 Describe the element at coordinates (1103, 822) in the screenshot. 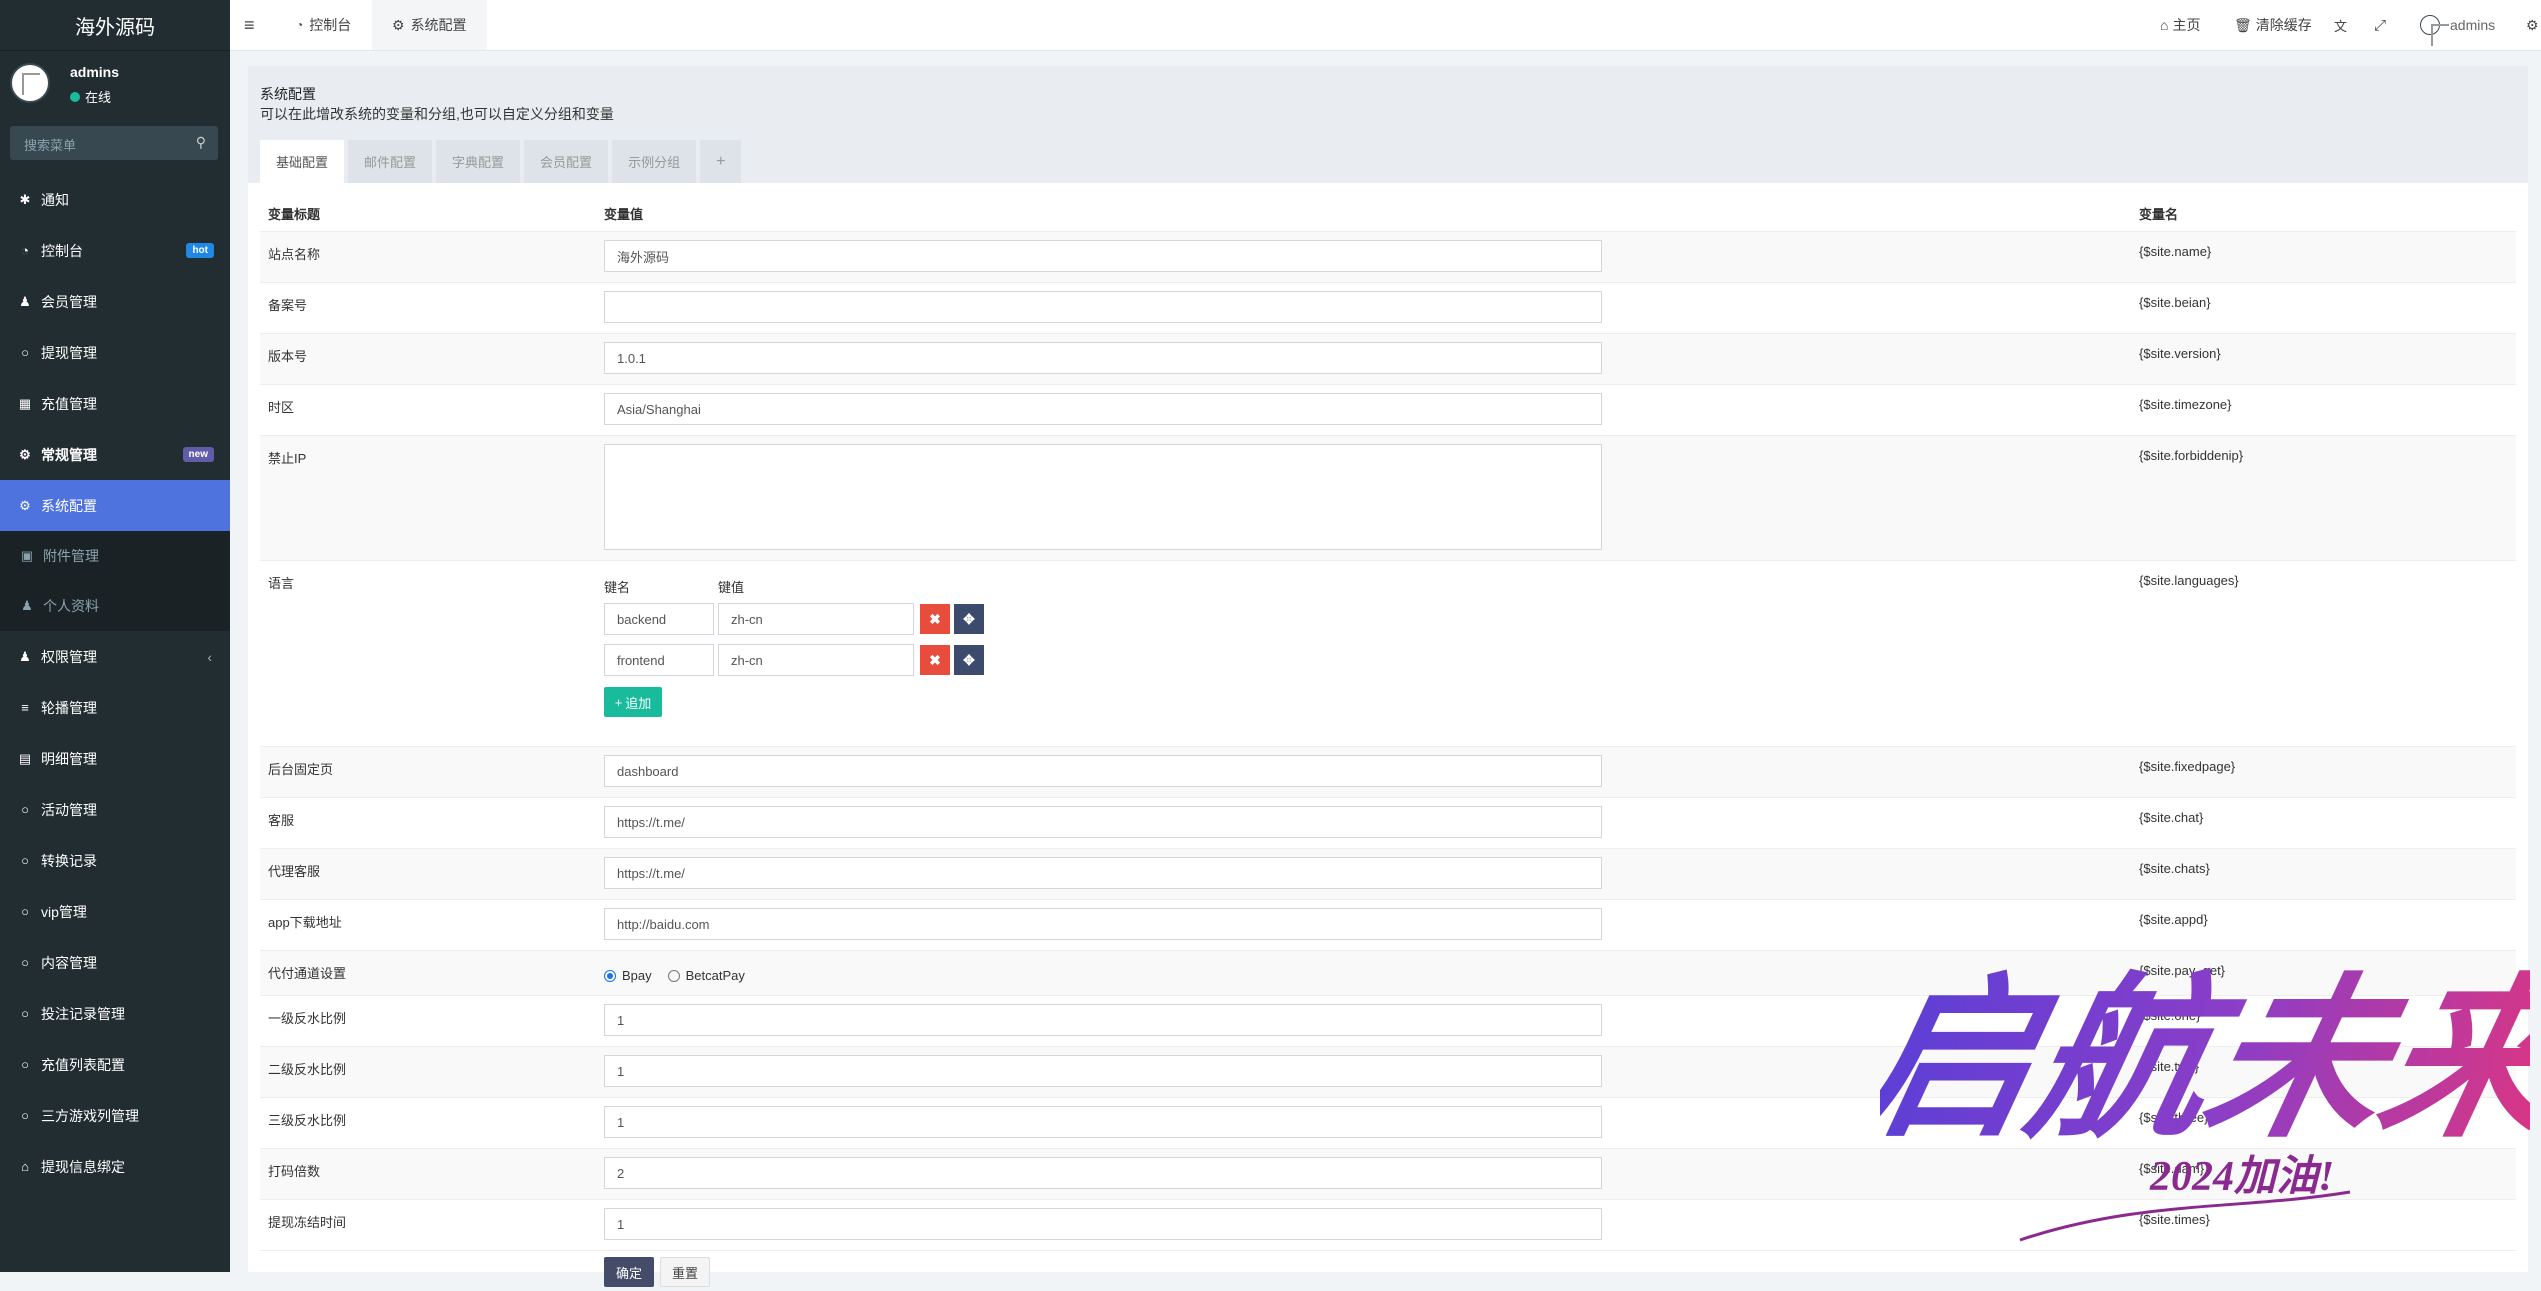

I see `chat-input: https://t.me/` at that location.